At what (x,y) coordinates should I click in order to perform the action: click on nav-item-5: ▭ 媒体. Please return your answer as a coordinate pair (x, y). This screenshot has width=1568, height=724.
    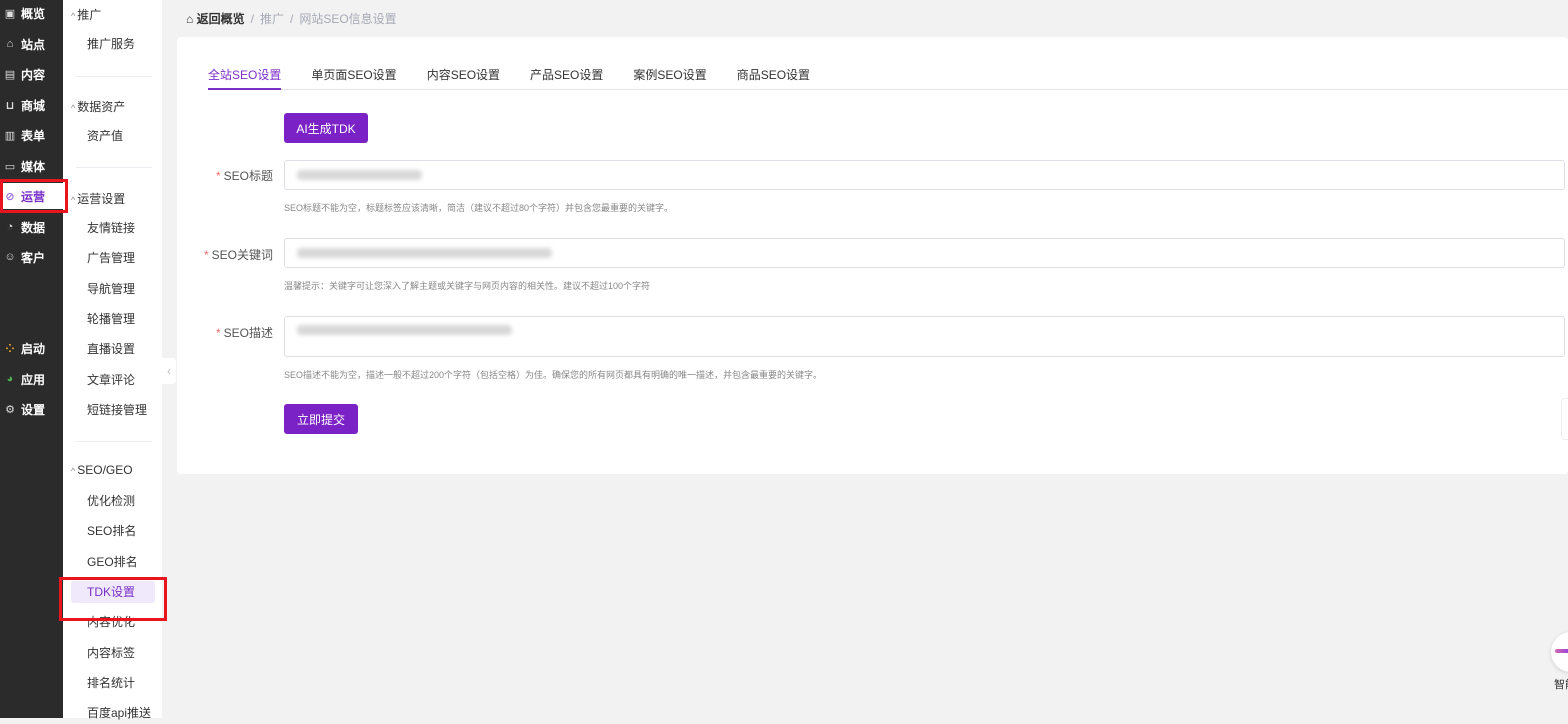
    Looking at the image, I should click on (31, 166).